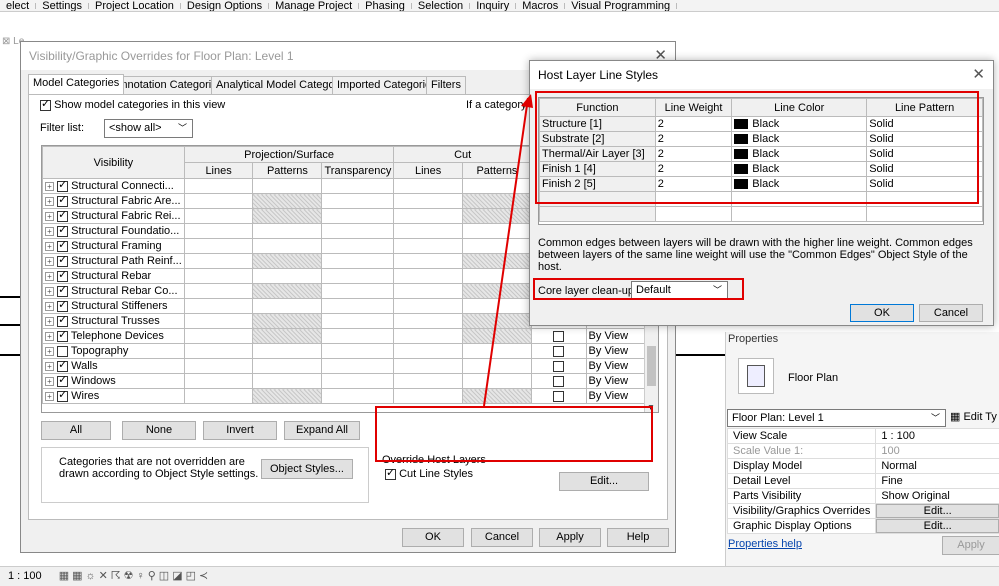 This screenshot has width=999, height=586. Describe the element at coordinates (76, 84) in the screenshot. I see `tab-model-categories: Model Categories` at that location.